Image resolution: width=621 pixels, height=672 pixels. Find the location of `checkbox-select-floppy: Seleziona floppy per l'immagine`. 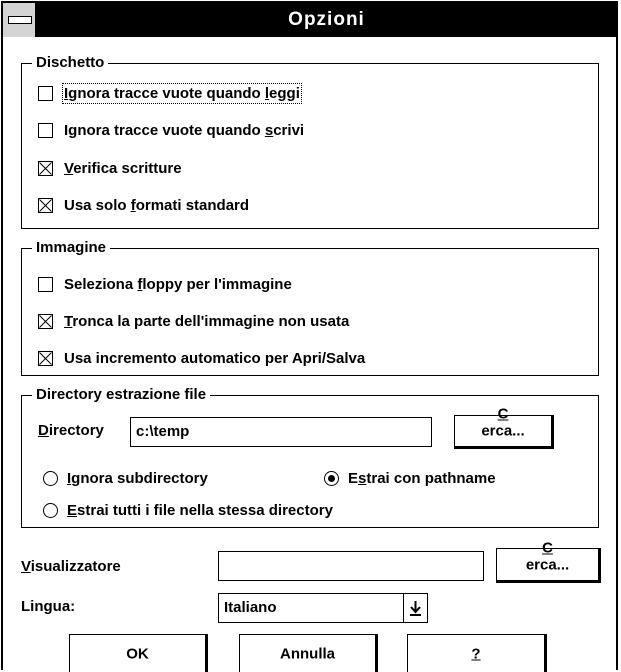

checkbox-select-floppy: Seleziona floppy per l'immagine is located at coordinates (165, 284).